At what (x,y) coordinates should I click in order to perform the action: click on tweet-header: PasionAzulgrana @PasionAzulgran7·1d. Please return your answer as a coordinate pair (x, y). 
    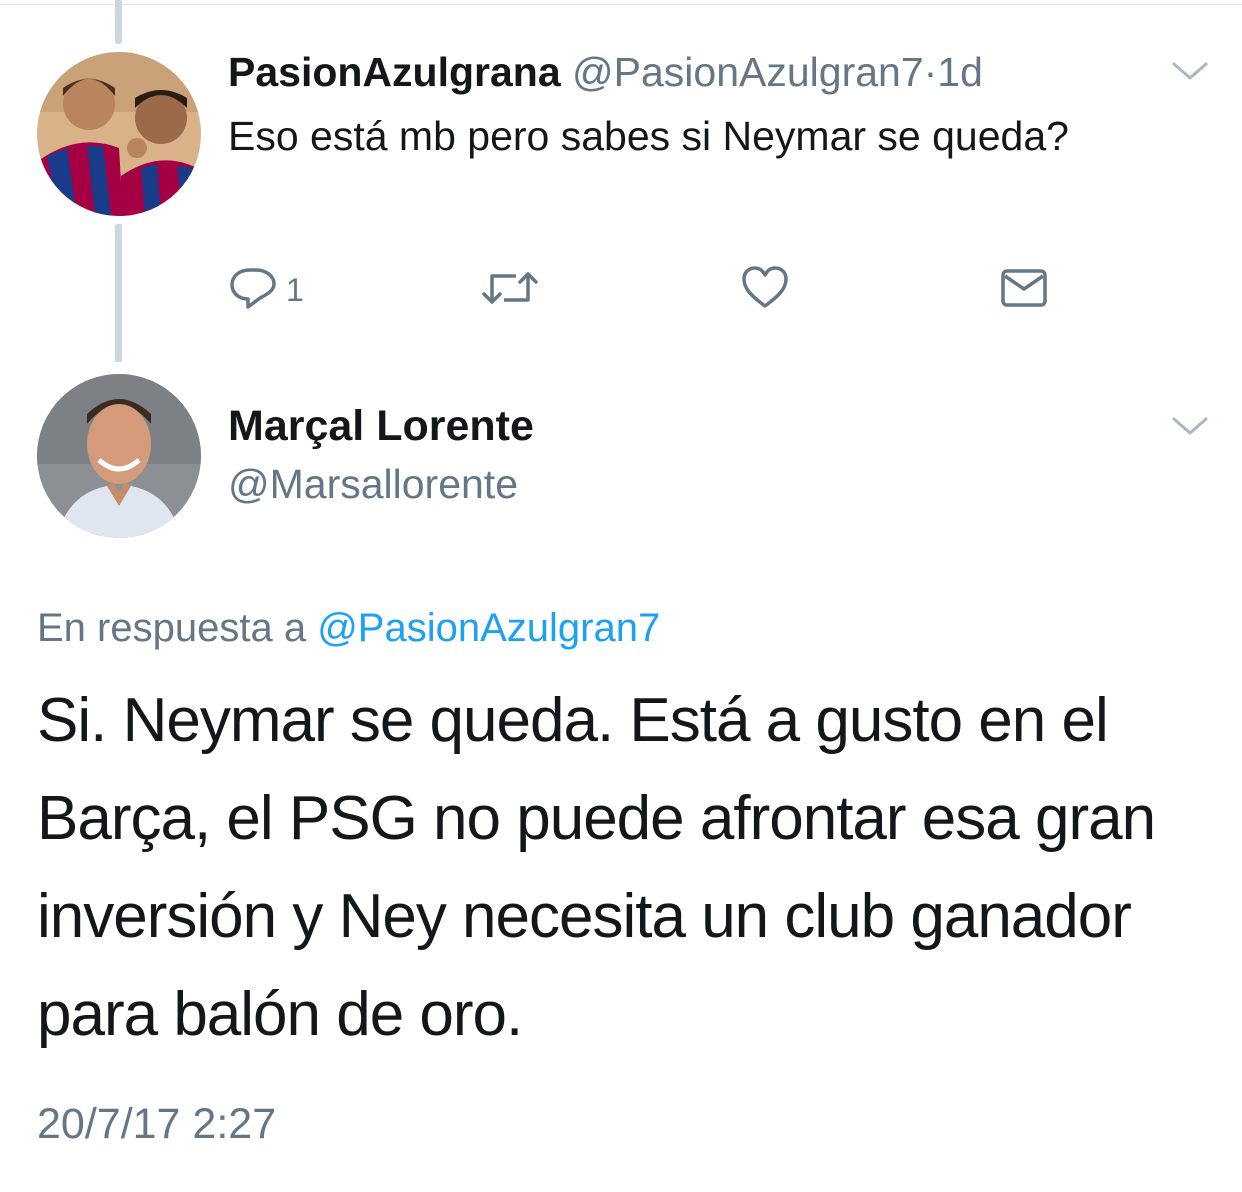
    Looking at the image, I should click on (605, 72).